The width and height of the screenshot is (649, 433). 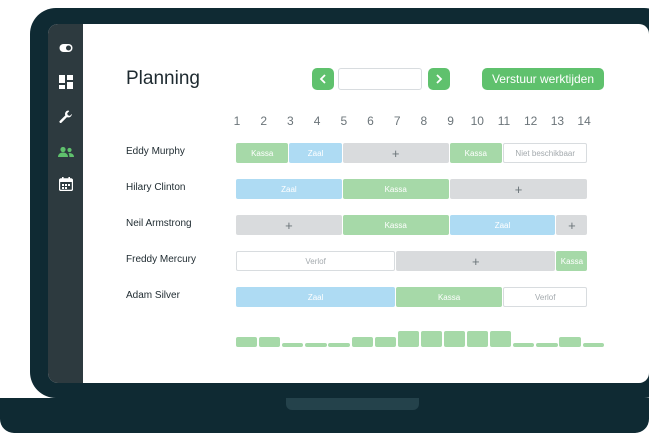 What do you see at coordinates (344, 121) in the screenshot?
I see `hour-label: 5` at bounding box center [344, 121].